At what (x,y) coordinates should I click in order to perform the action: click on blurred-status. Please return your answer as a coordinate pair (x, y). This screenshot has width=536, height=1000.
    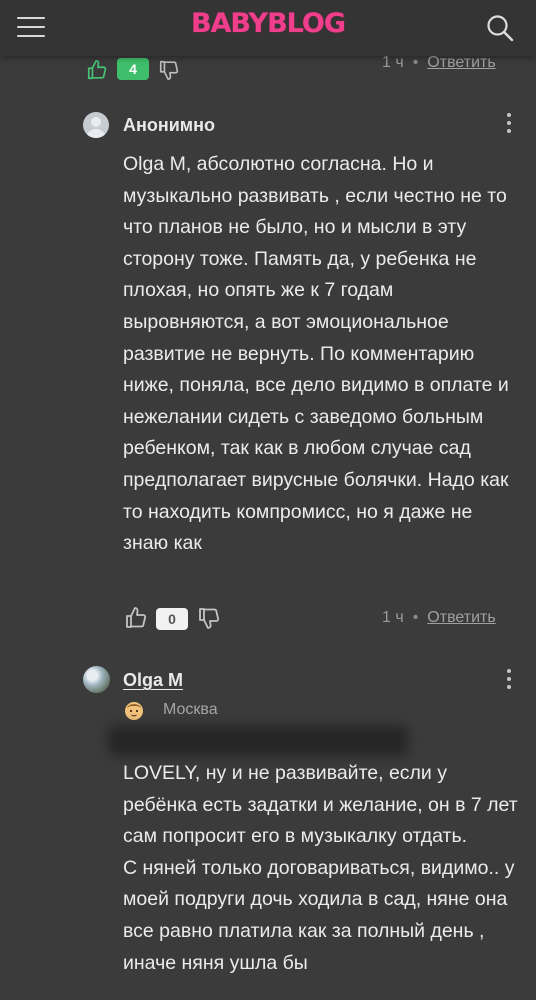
    Looking at the image, I should click on (258, 741).